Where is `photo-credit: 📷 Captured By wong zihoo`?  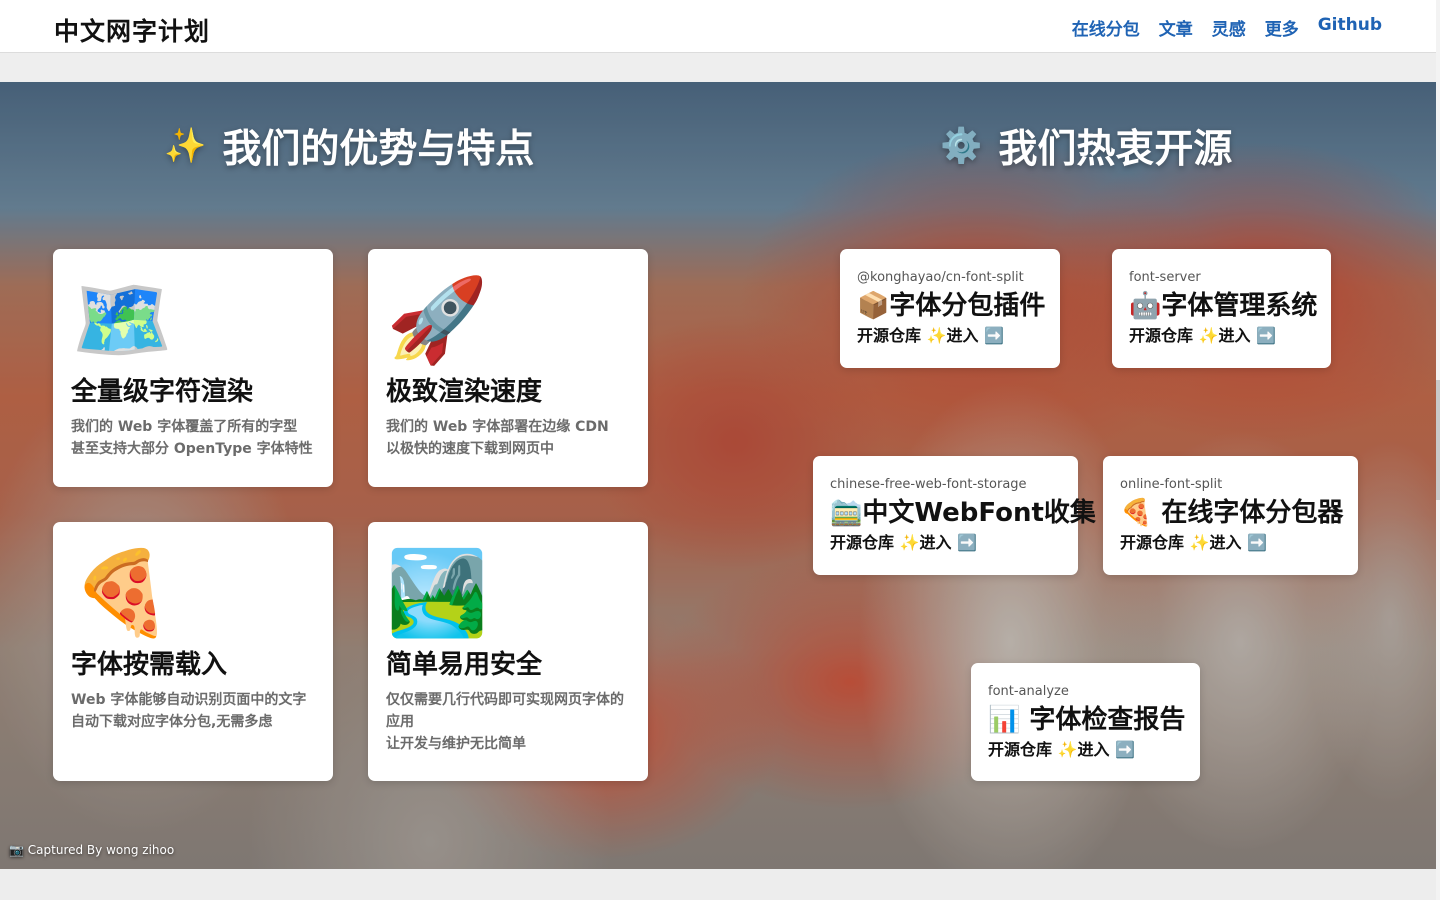 photo-credit: 📷 Captured By wong zihoo is located at coordinates (91, 850).